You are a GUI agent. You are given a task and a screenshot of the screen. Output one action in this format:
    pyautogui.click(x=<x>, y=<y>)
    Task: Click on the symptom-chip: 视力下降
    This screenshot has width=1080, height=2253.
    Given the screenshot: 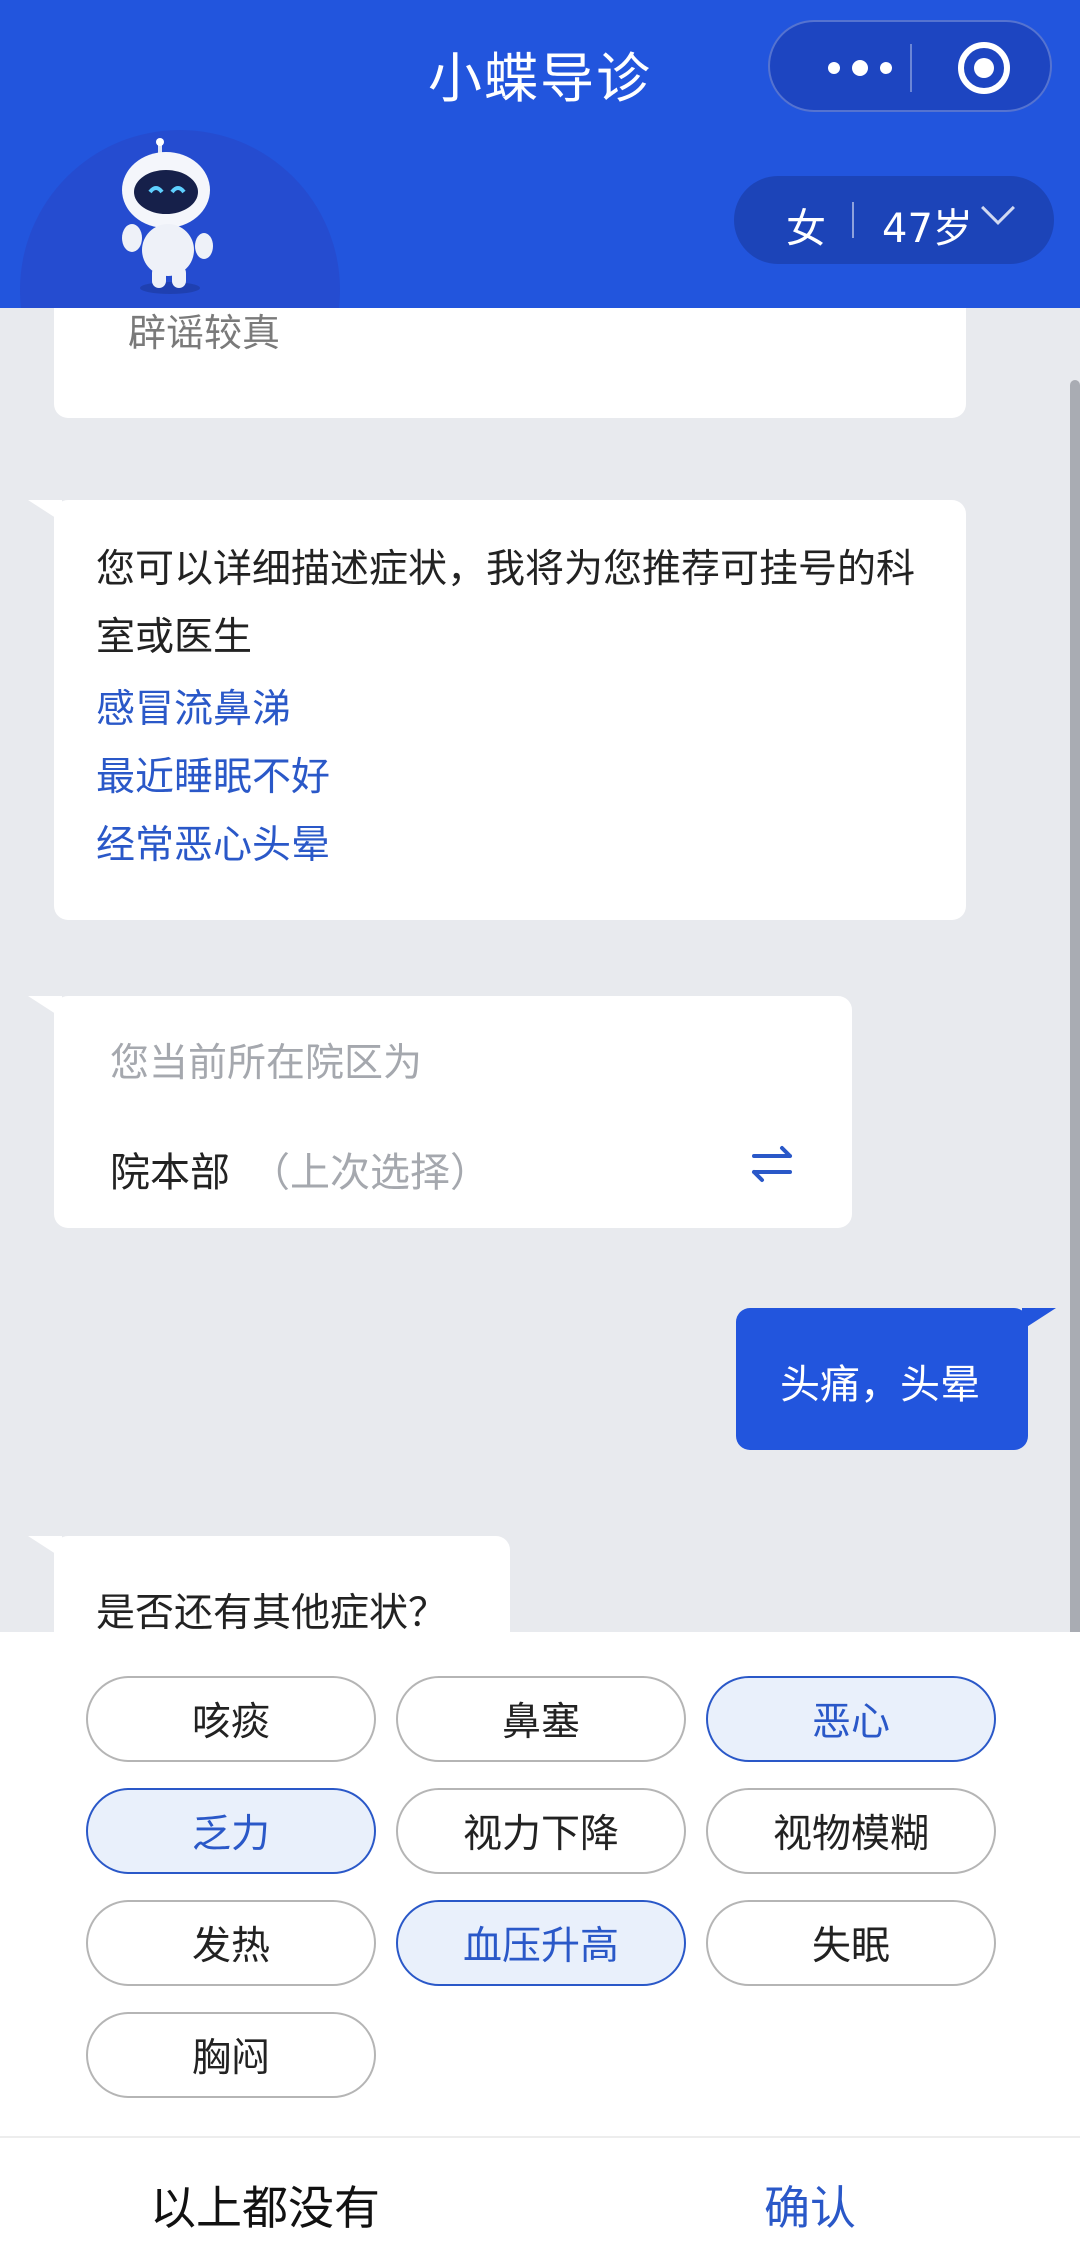 What is the action you would take?
    pyautogui.click(x=541, y=1831)
    